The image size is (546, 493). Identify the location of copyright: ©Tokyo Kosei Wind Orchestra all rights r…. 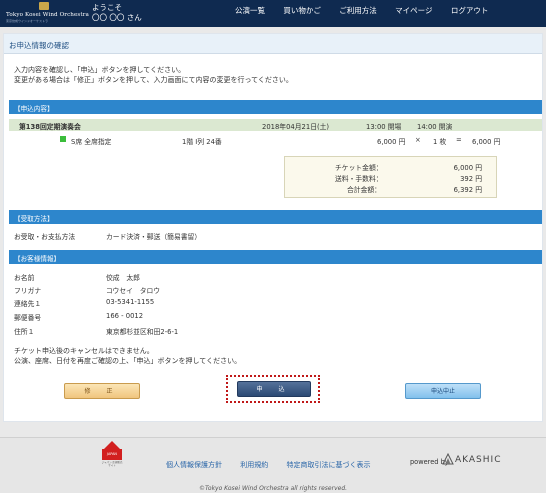
(273, 488).